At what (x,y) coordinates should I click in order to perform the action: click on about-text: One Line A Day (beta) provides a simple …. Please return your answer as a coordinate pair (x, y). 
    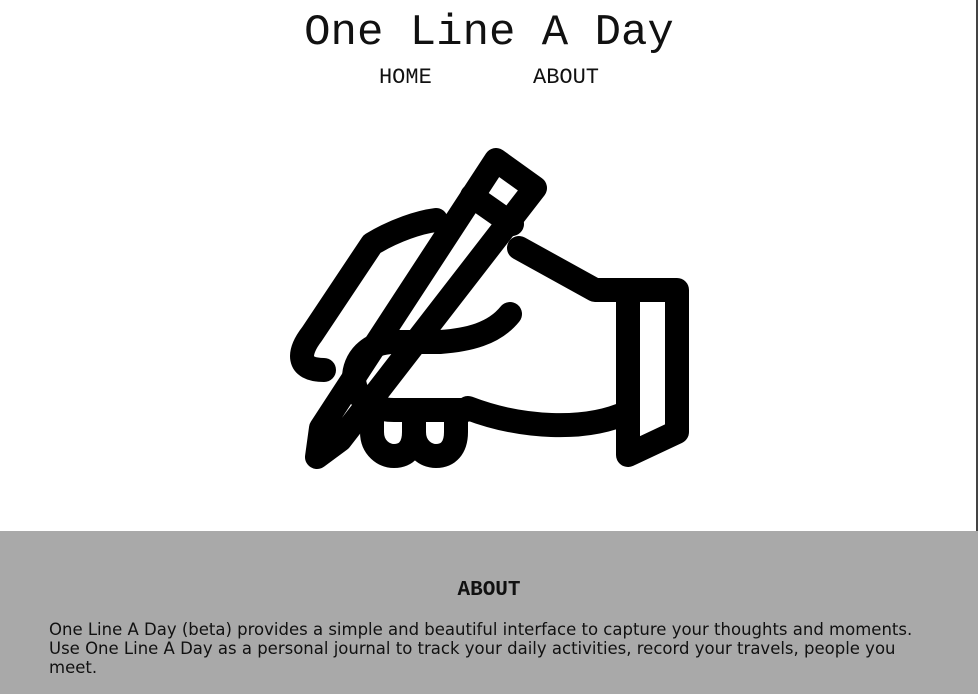
    Looking at the image, I should click on (481, 648).